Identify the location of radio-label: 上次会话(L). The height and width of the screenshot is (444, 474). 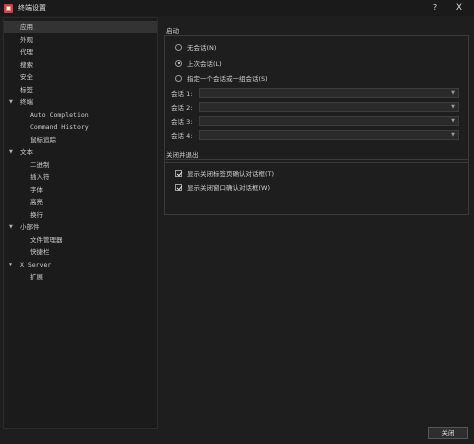
(204, 64).